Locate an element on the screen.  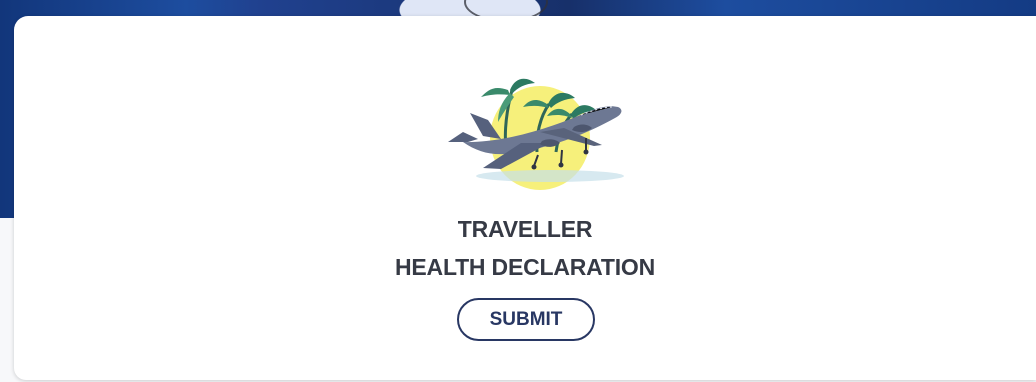
water-reflection is located at coordinates (550, 176).